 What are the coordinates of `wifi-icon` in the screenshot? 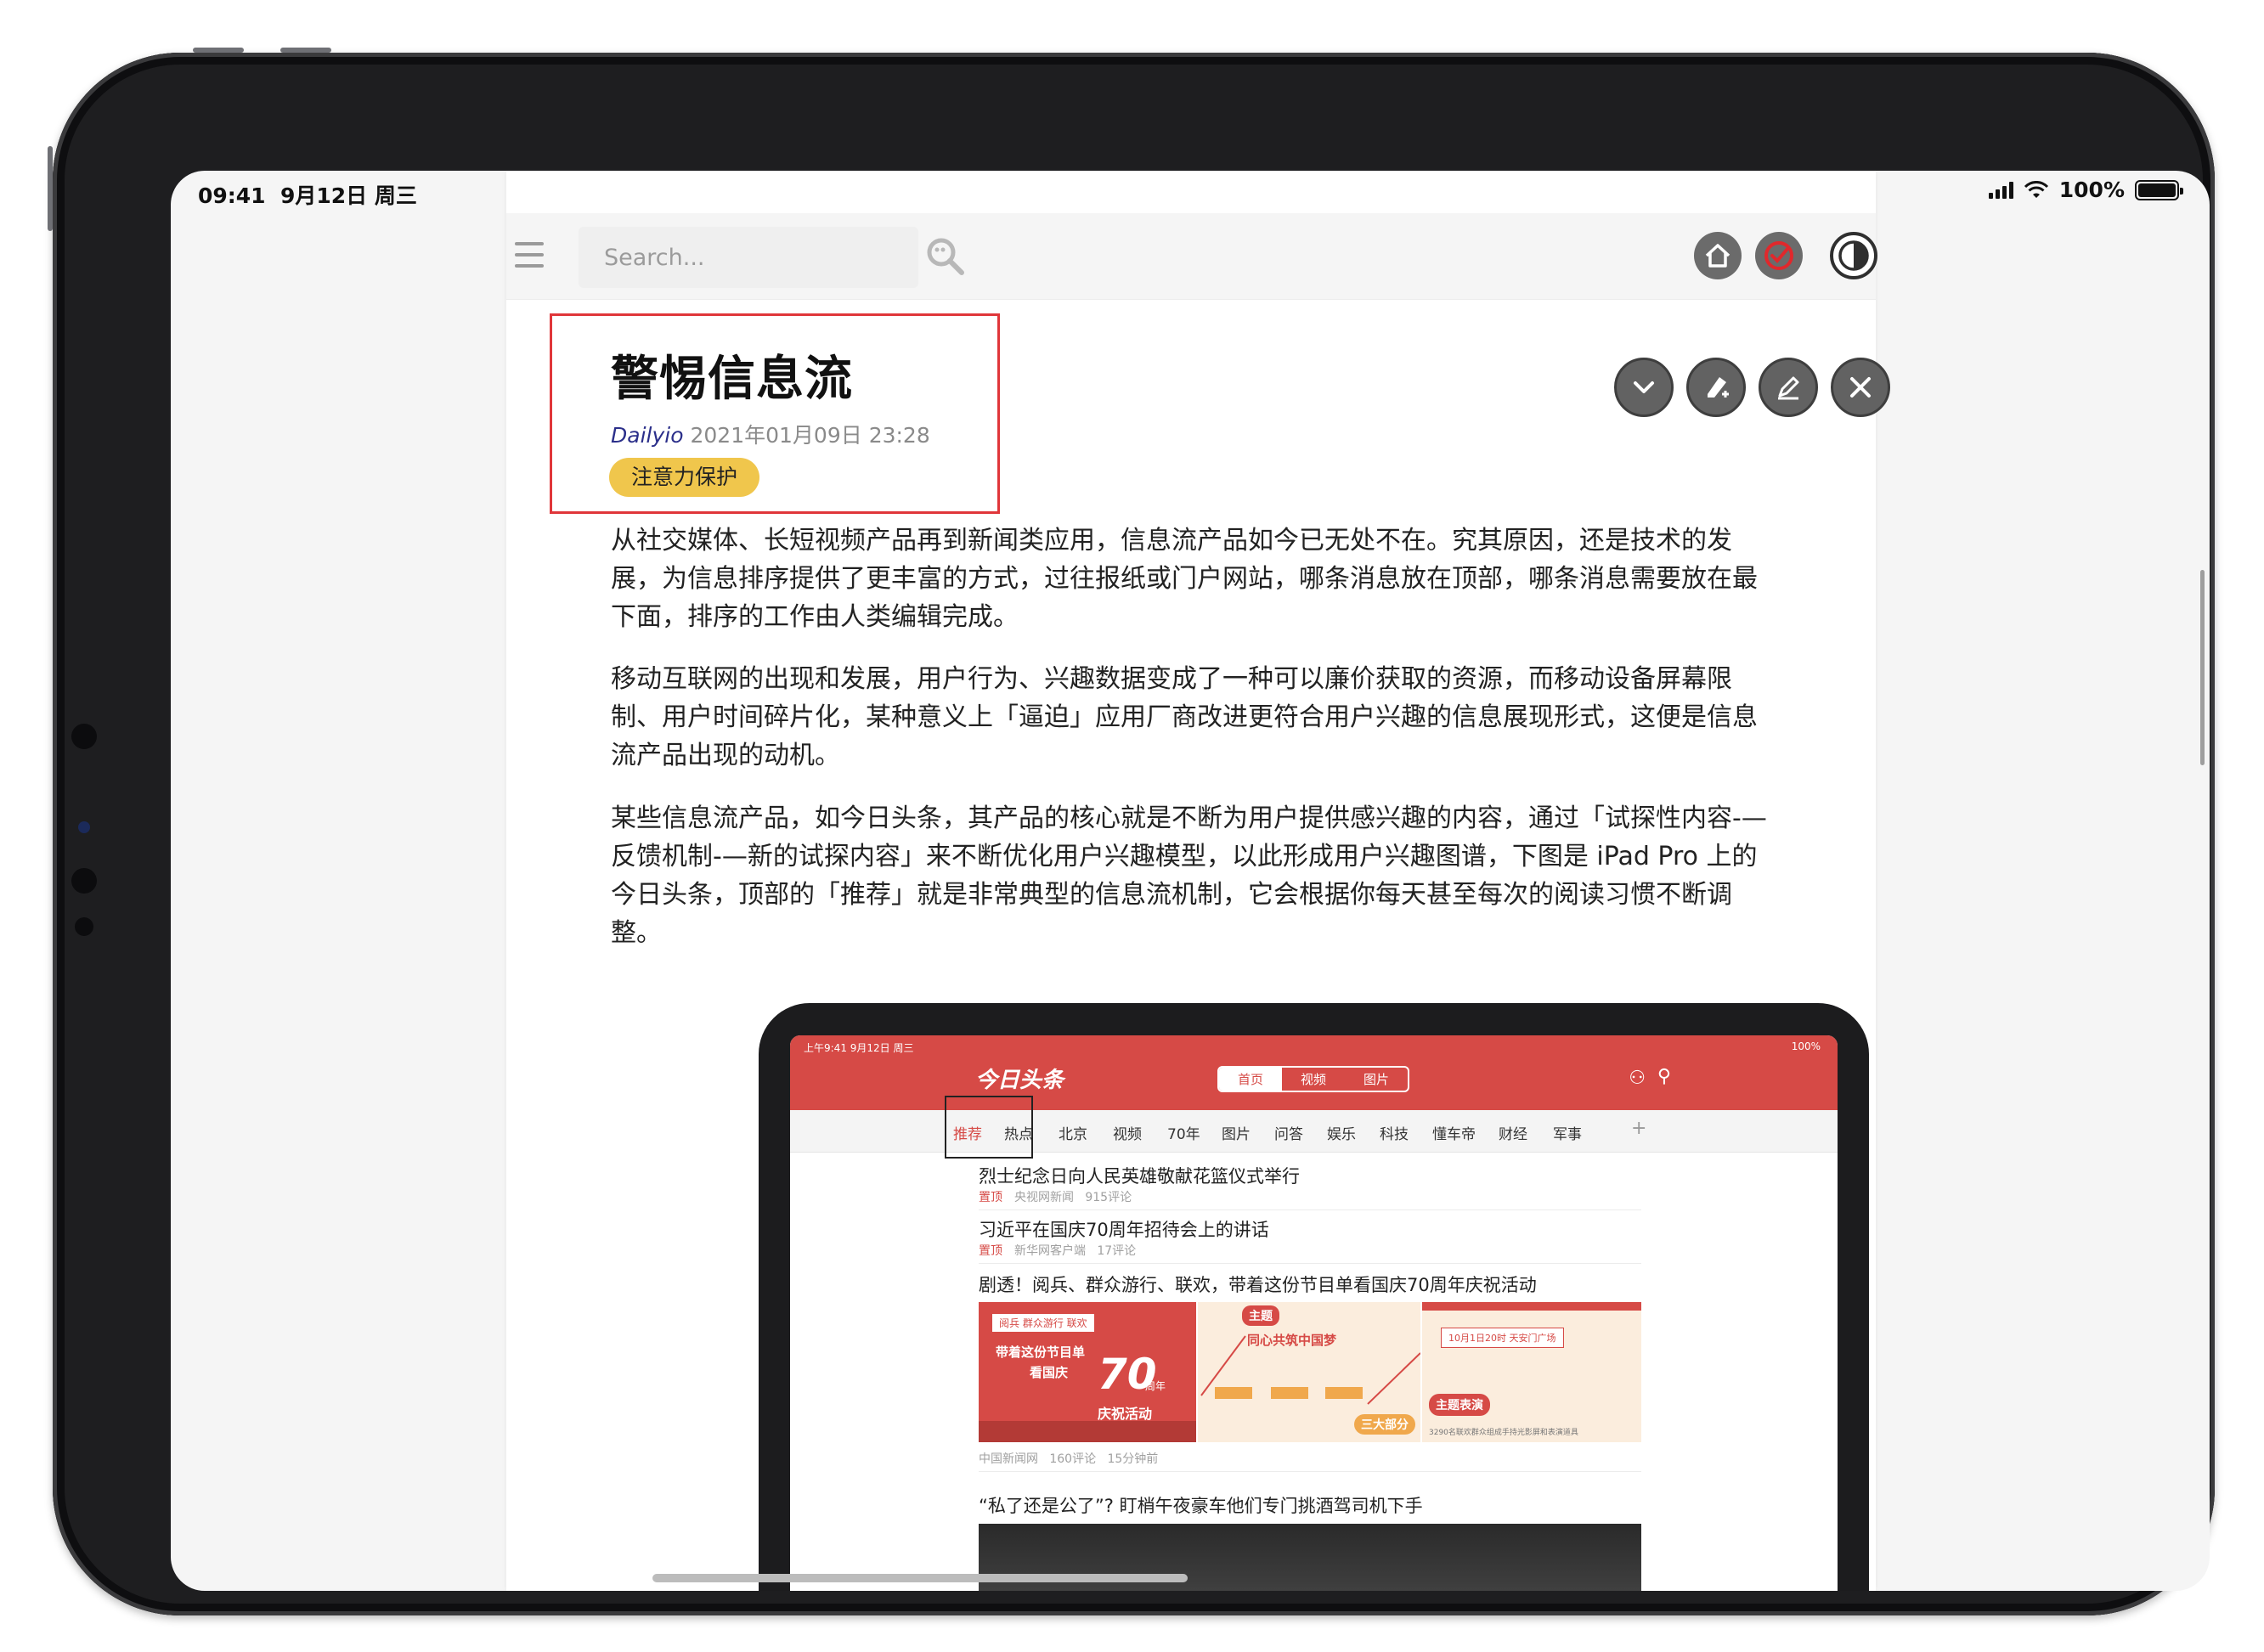 It's located at (2036, 189).